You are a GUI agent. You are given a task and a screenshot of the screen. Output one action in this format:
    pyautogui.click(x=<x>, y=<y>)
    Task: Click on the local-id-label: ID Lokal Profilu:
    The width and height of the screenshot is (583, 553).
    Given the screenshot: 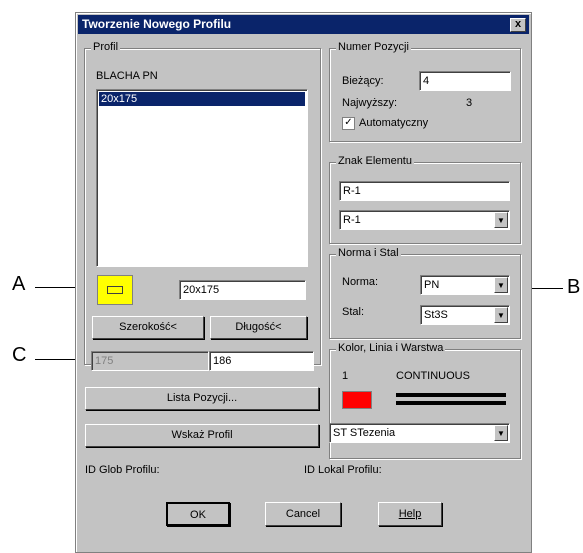 What is the action you would take?
    pyautogui.click(x=343, y=470)
    